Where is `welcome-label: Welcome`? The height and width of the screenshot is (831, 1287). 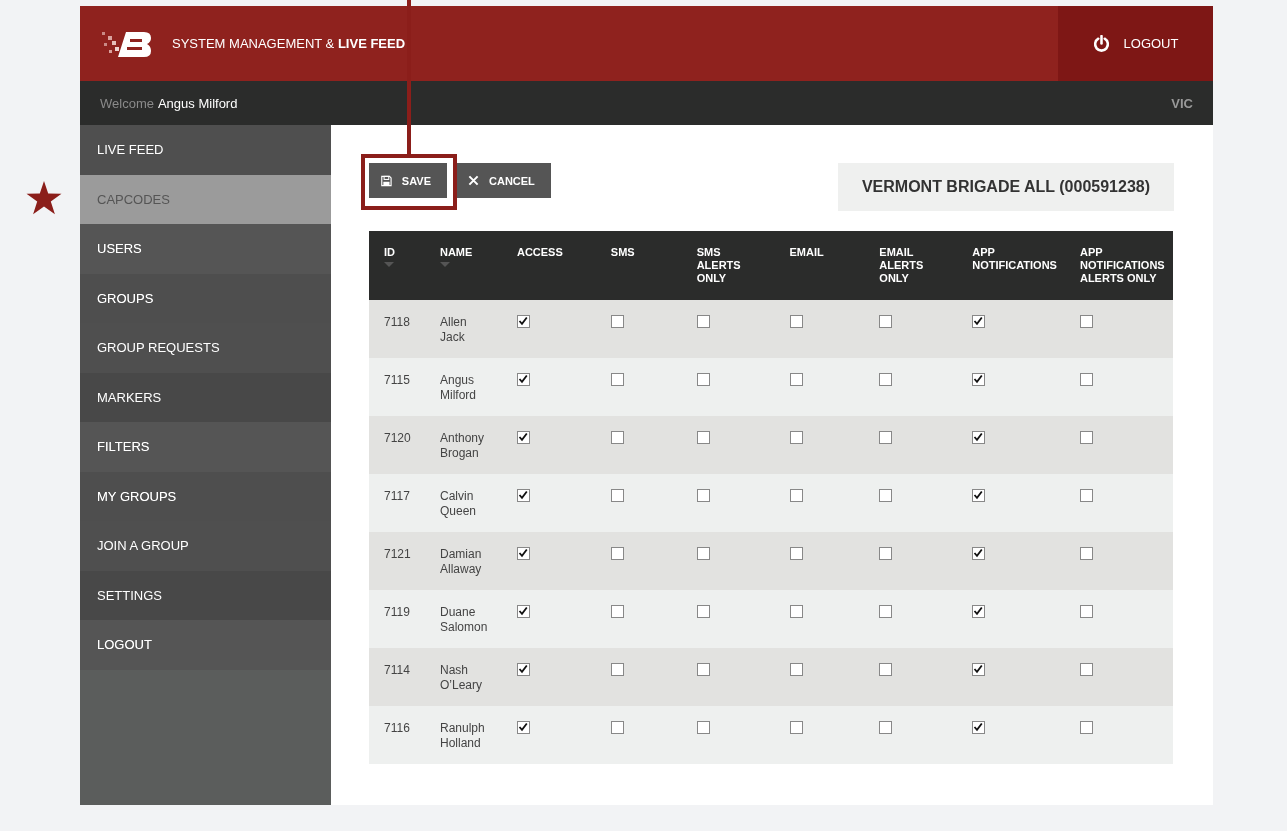 welcome-label: Welcome is located at coordinates (127, 103).